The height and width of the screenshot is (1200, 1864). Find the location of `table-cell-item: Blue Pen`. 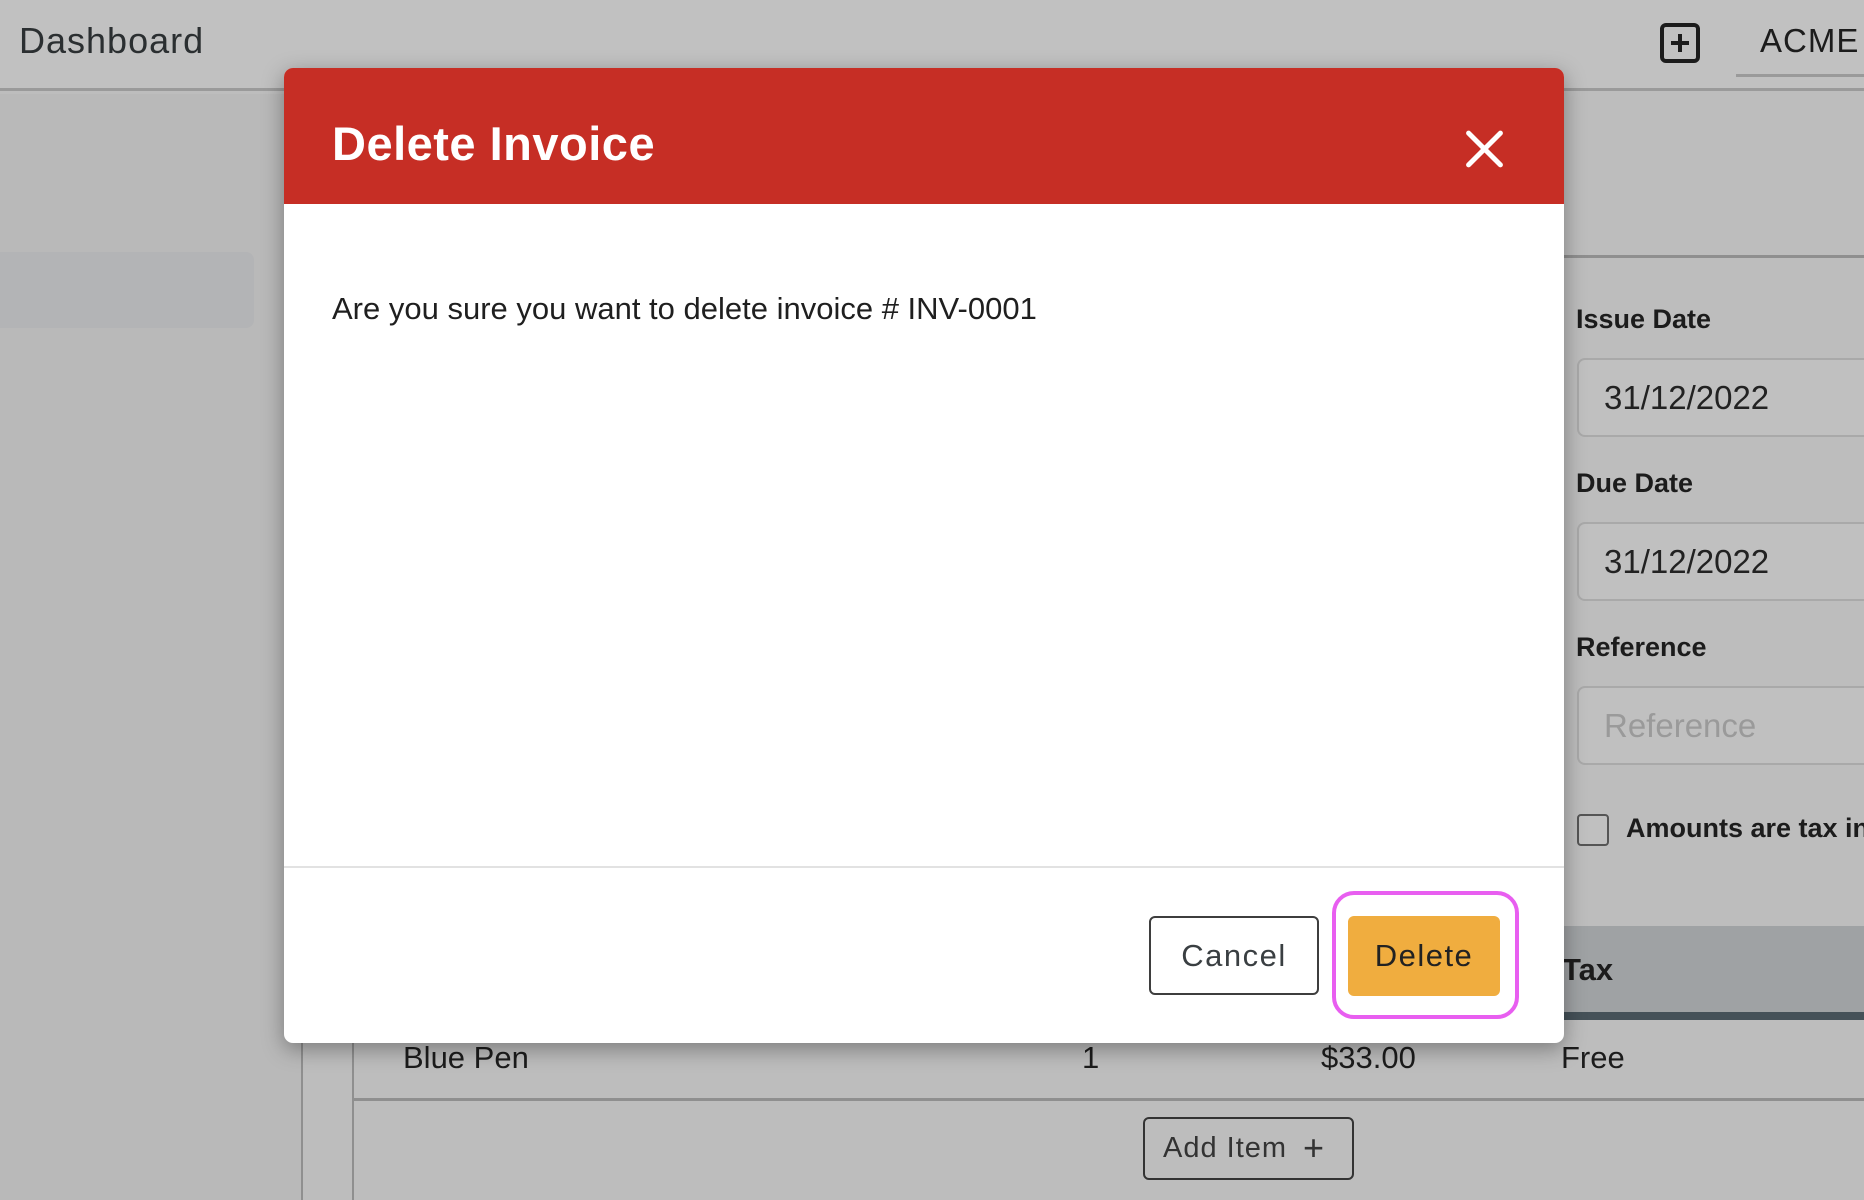

table-cell-item: Blue Pen is located at coordinates (466, 1057).